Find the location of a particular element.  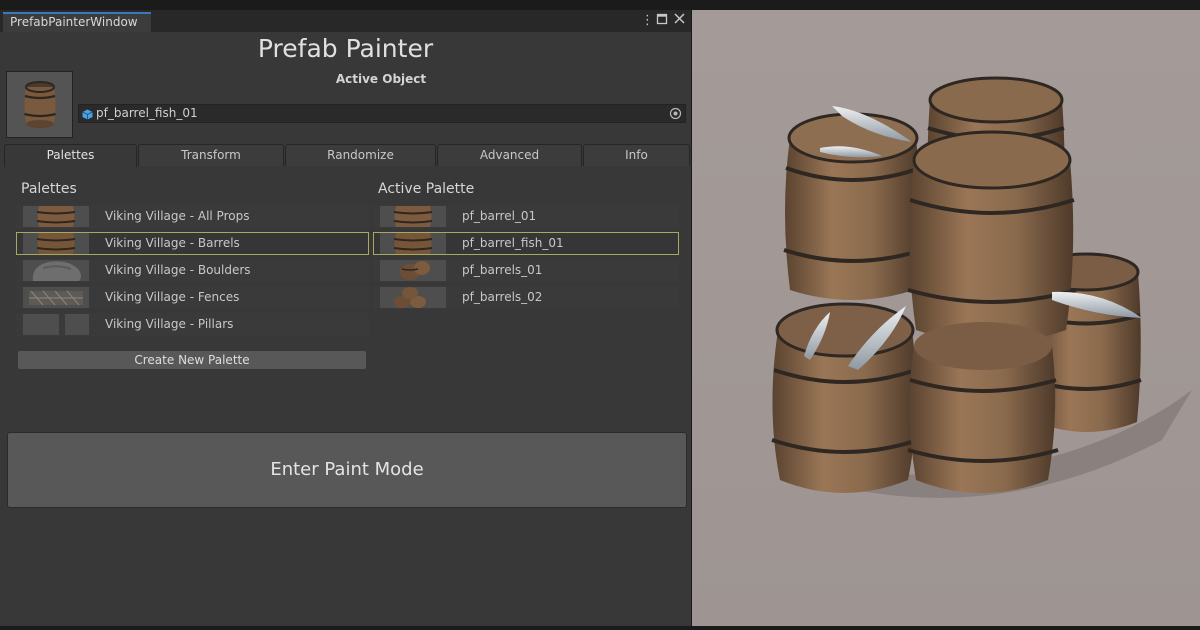

close-icon is located at coordinates (679, 20).